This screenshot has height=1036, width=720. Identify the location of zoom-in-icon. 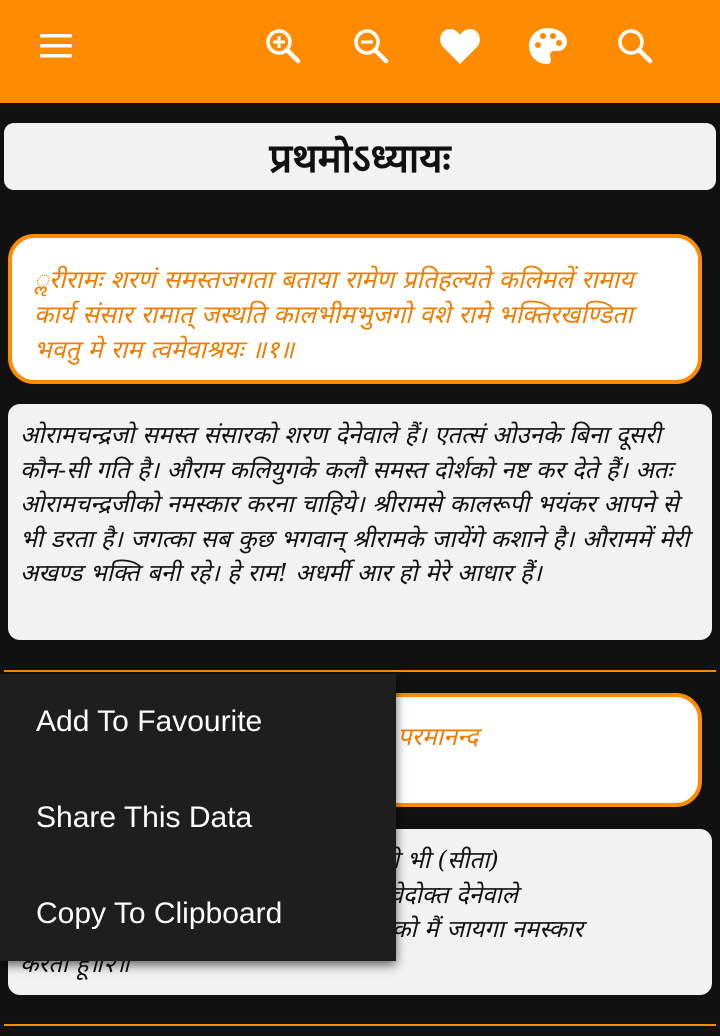
(283, 46).